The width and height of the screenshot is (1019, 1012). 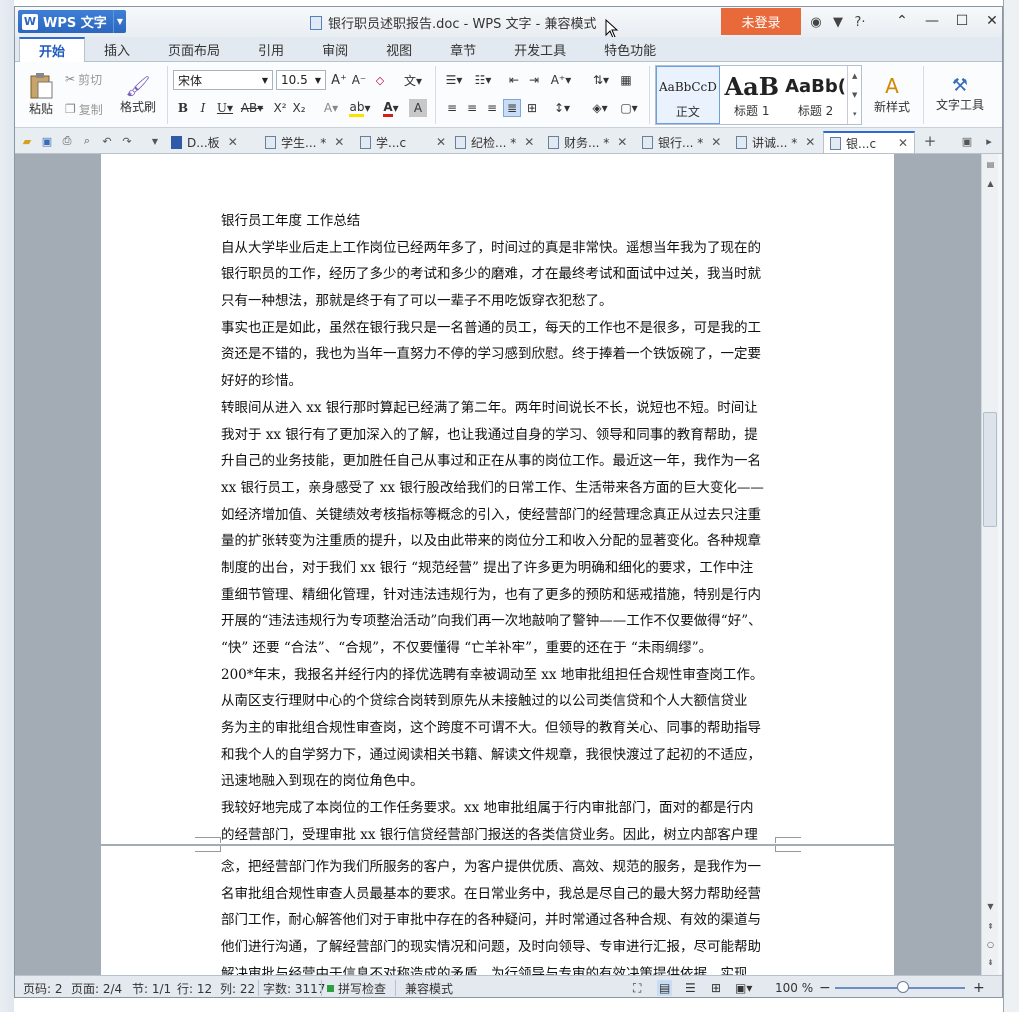 What do you see at coordinates (990, 469) in the screenshot?
I see `scroll-thumb` at bounding box center [990, 469].